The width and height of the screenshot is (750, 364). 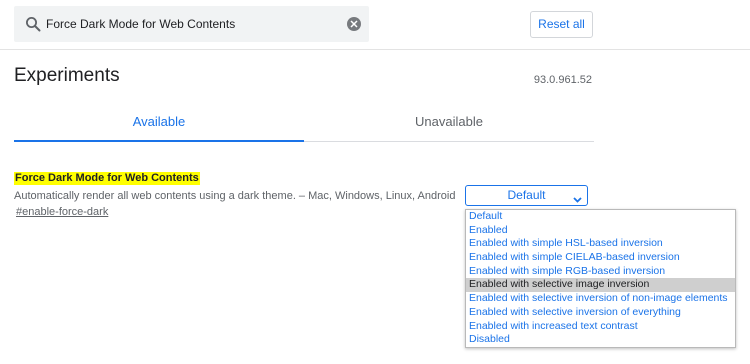 What do you see at coordinates (375, 25) in the screenshot?
I see `top-bar: Reset all` at bounding box center [375, 25].